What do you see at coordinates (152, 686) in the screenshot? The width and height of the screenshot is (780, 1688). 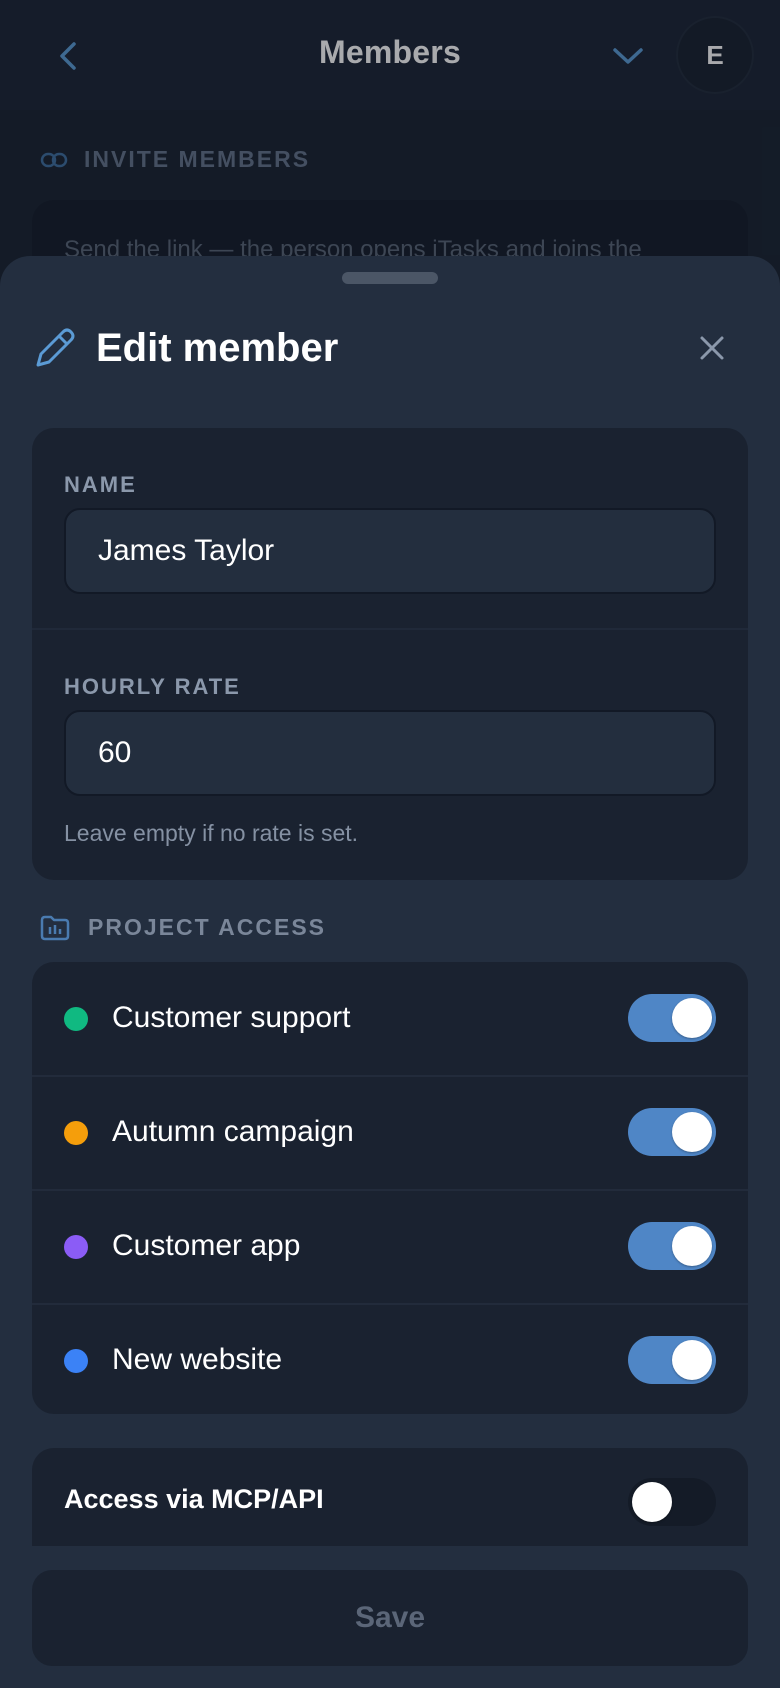 I see `hourly-rate-label: HOURLY RATE` at bounding box center [152, 686].